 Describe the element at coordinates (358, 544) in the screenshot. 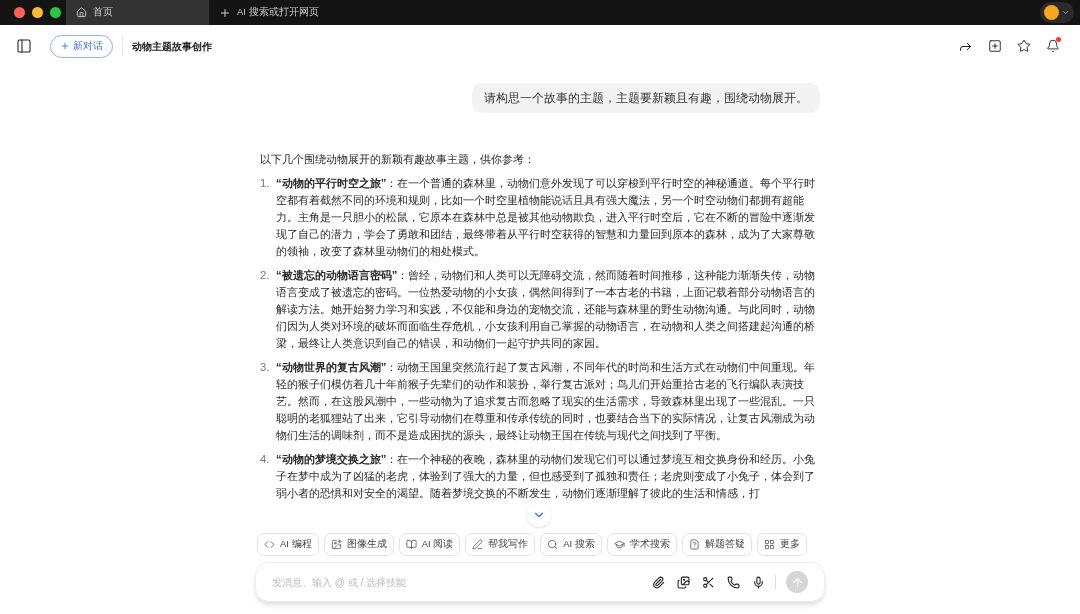

I see `skill-chip: 图像生成` at that location.